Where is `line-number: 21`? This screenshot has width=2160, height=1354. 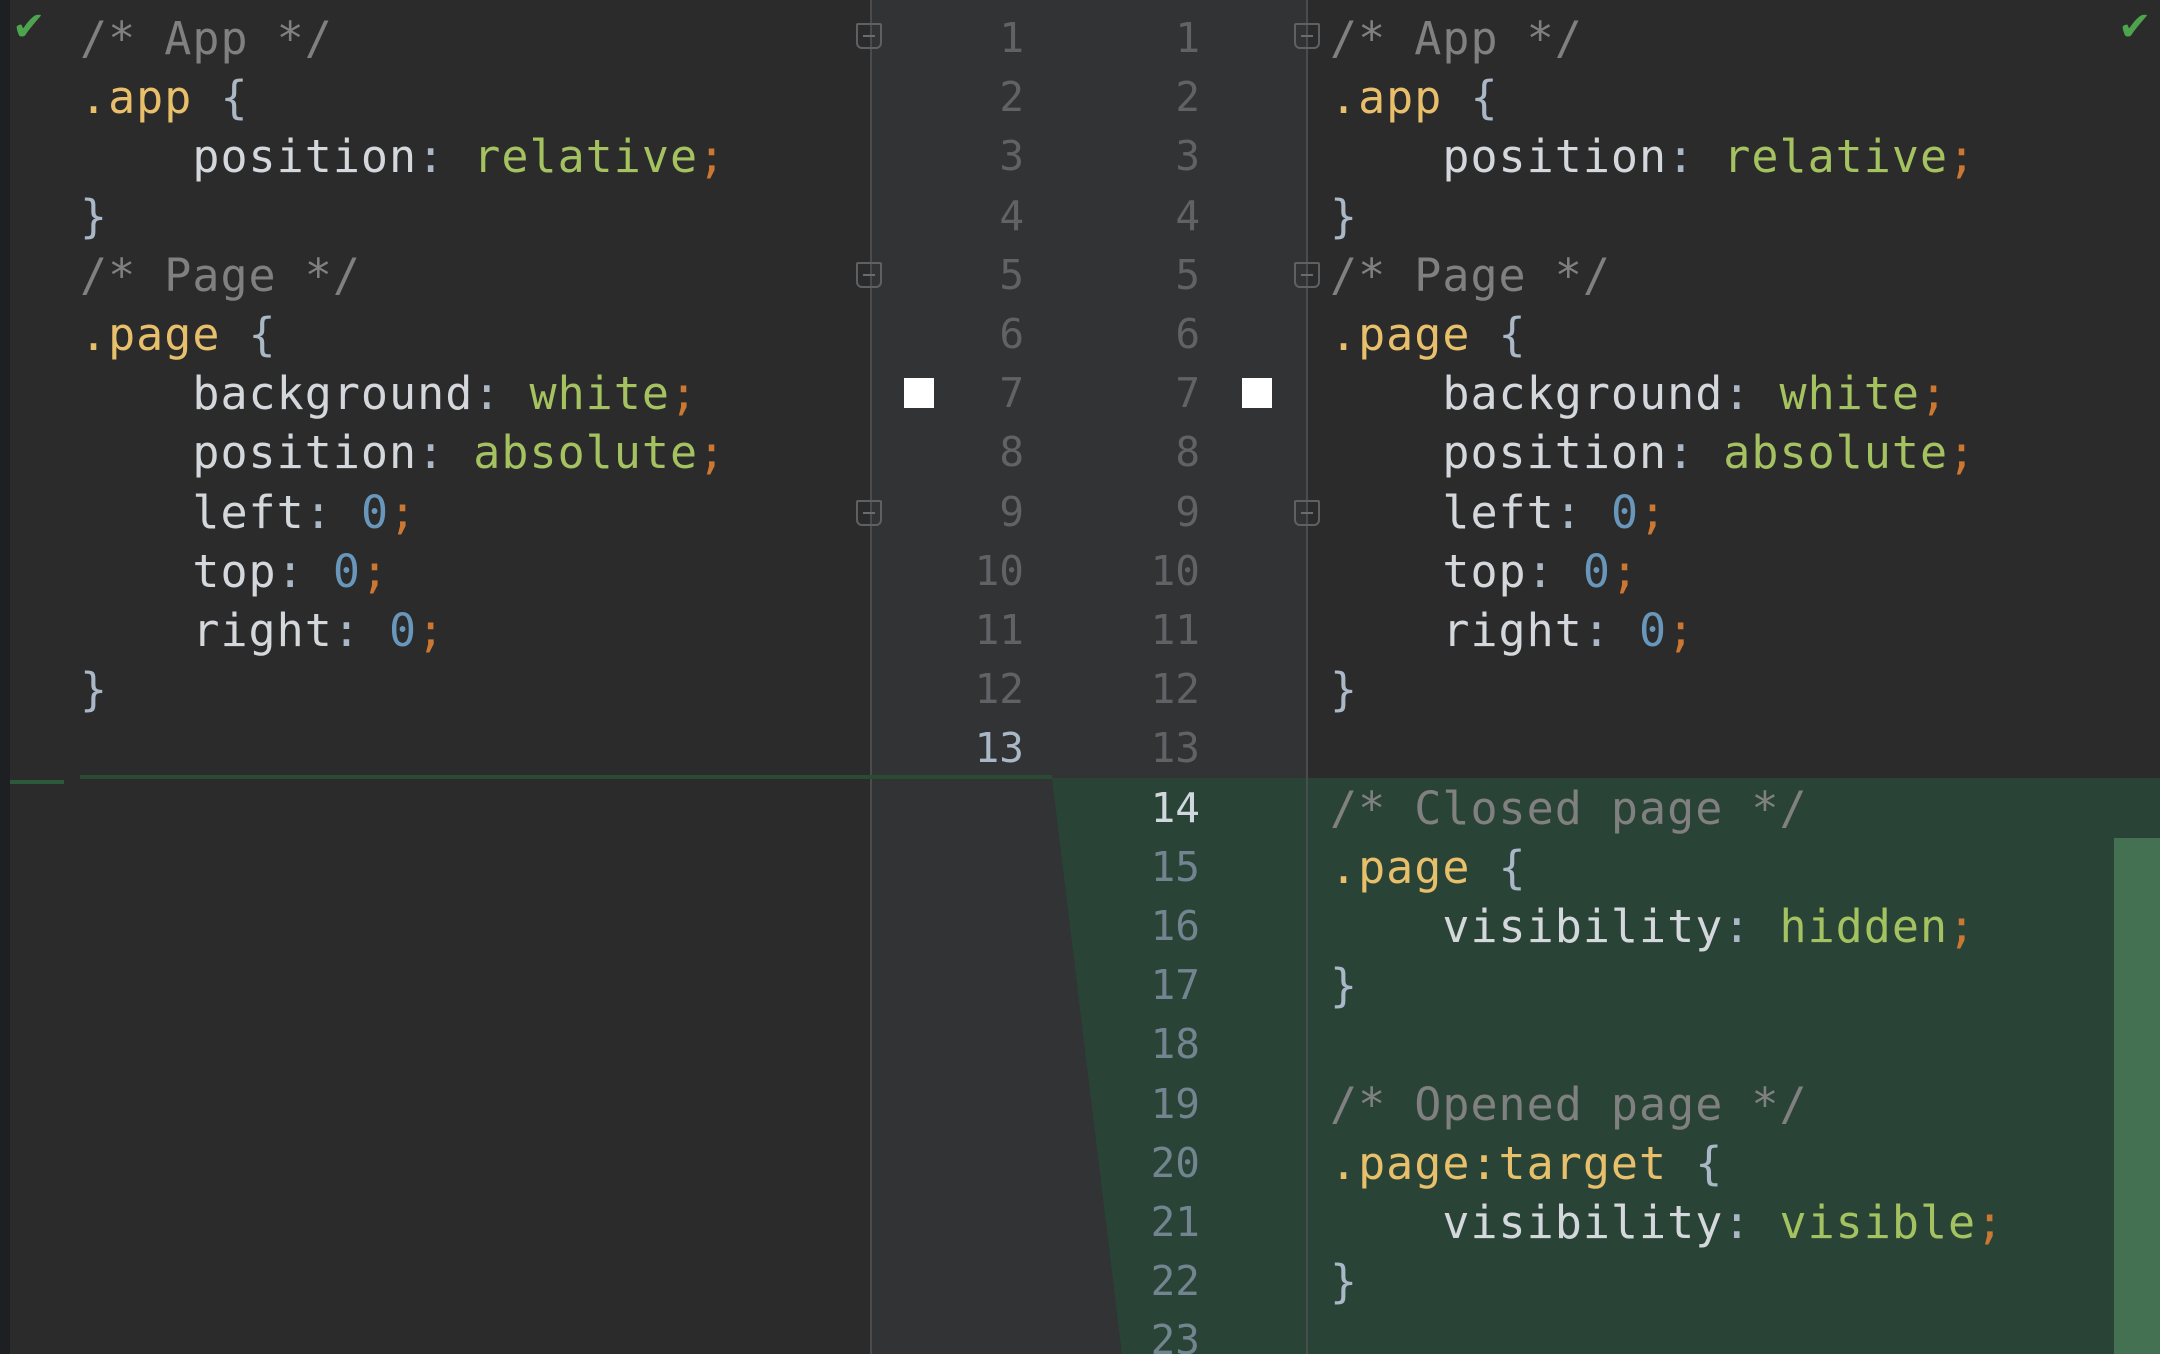 line-number: 21 is located at coordinates (1175, 1222).